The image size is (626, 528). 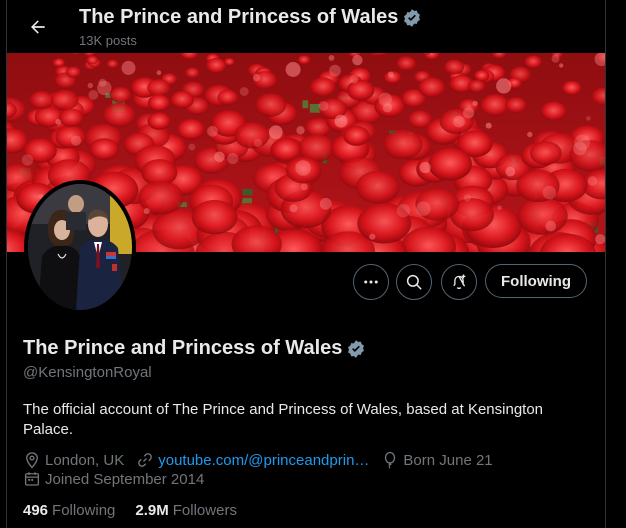 I want to click on joined-text: Joined September 2014, so click(x=125, y=479).